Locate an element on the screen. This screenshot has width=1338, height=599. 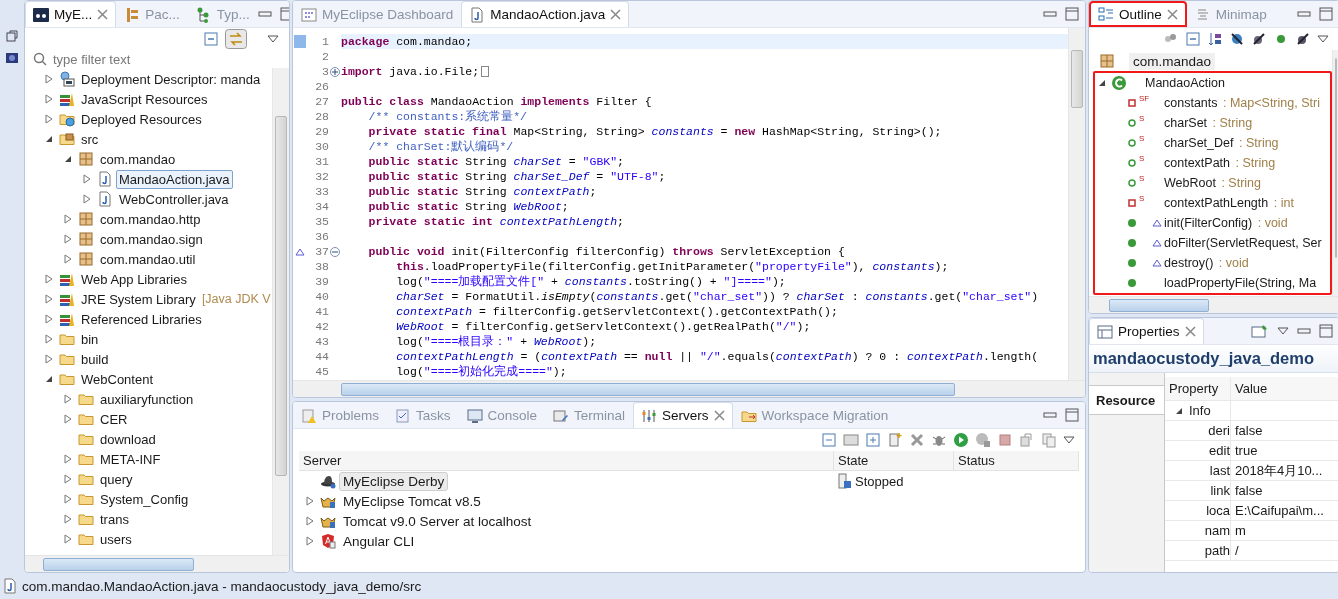
tree-item: WebContent is located at coordinates (117, 379).